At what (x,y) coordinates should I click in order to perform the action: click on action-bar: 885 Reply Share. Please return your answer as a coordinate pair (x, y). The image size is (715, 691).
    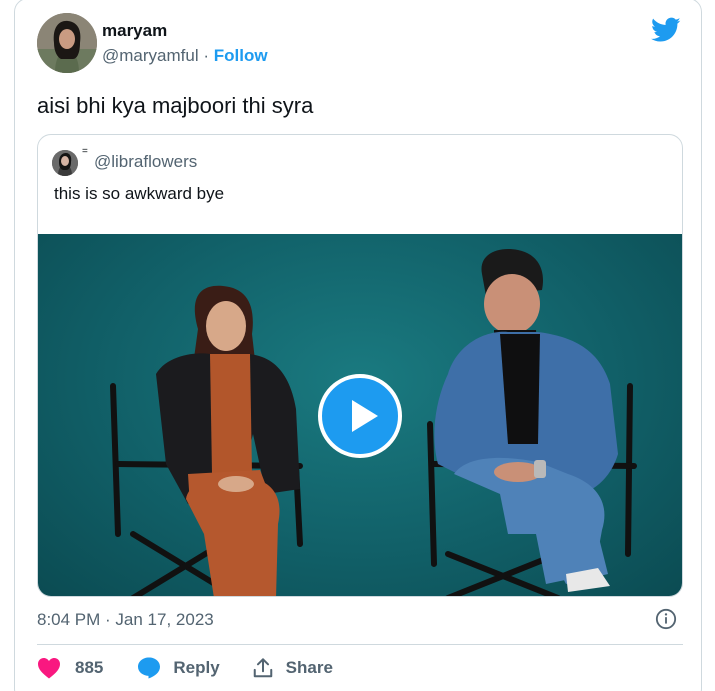
    Looking at the image, I should click on (185, 668).